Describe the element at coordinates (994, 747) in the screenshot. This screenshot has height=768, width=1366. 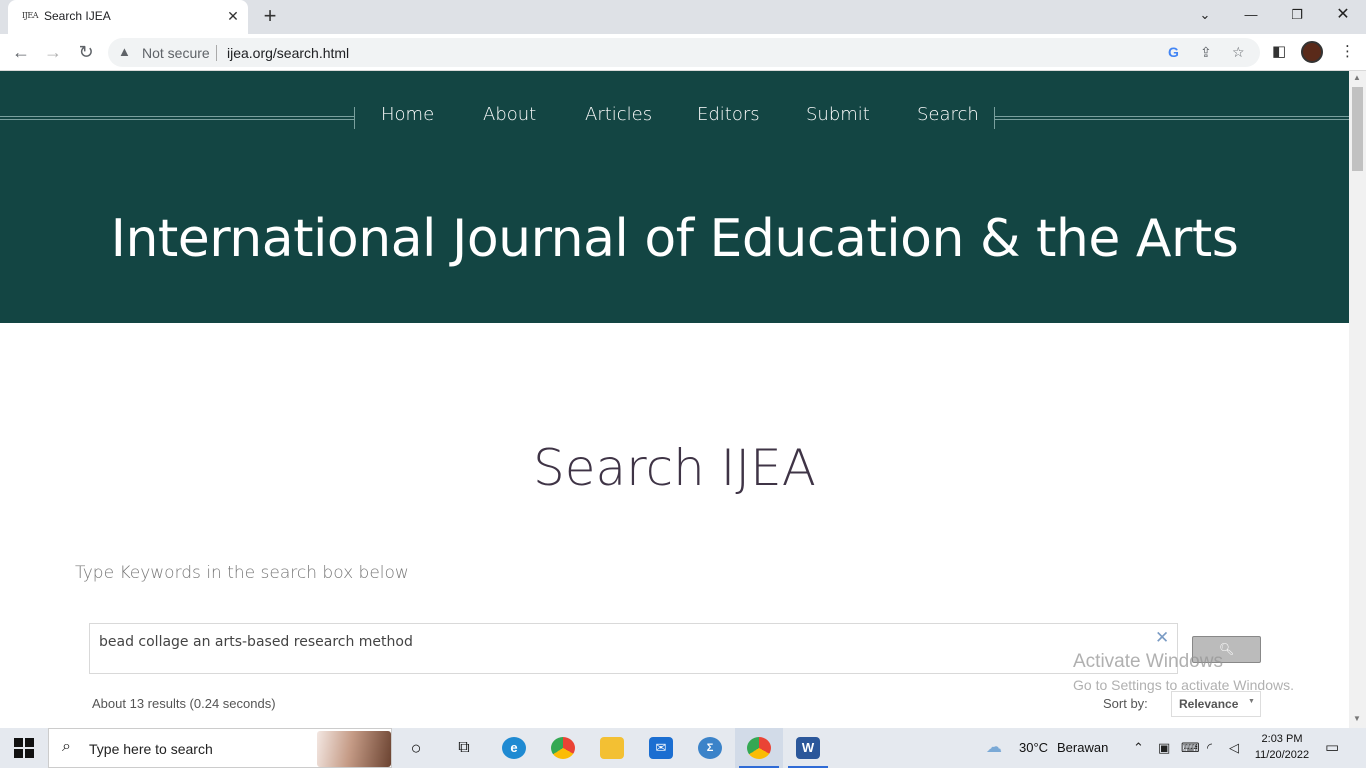
I see `weather-cloud-icon: ☁` at that location.